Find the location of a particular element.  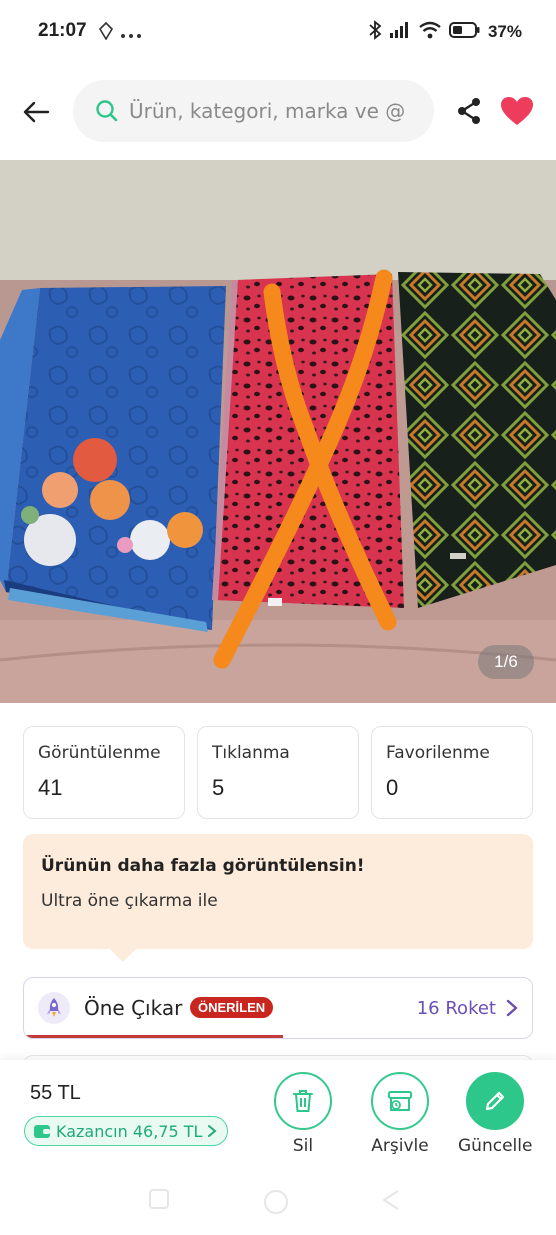

archive-circle is located at coordinates (400, 1101).